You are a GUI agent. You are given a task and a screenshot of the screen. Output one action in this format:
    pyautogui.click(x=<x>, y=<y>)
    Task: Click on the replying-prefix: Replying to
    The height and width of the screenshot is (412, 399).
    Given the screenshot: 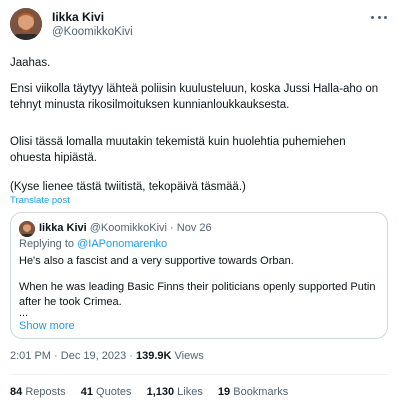 What is the action you would take?
    pyautogui.click(x=48, y=244)
    